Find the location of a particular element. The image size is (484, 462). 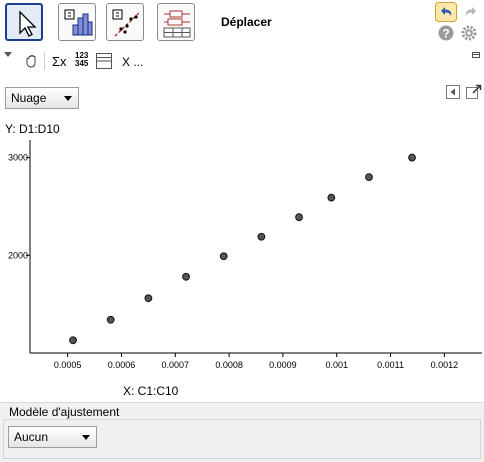

help-icon: ? is located at coordinates (446, 33).